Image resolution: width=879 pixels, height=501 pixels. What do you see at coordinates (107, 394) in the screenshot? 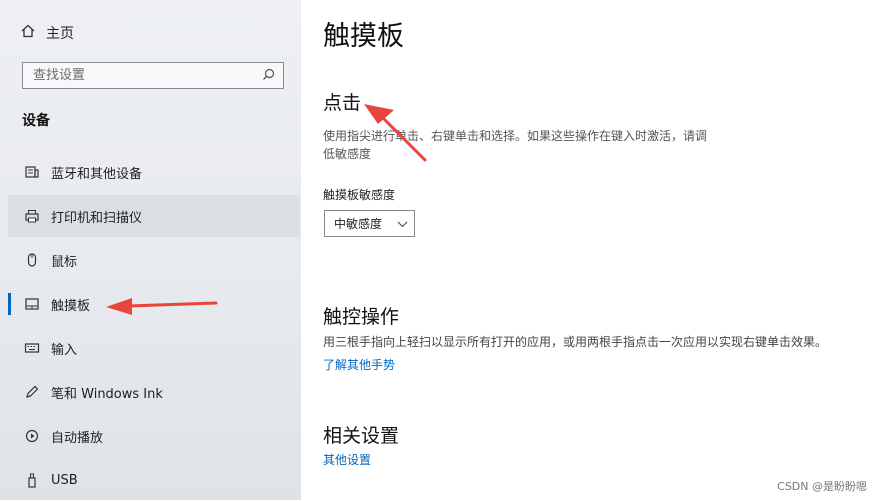
I see `sidebar-item-label: 笔和 Windows Ink` at bounding box center [107, 394].